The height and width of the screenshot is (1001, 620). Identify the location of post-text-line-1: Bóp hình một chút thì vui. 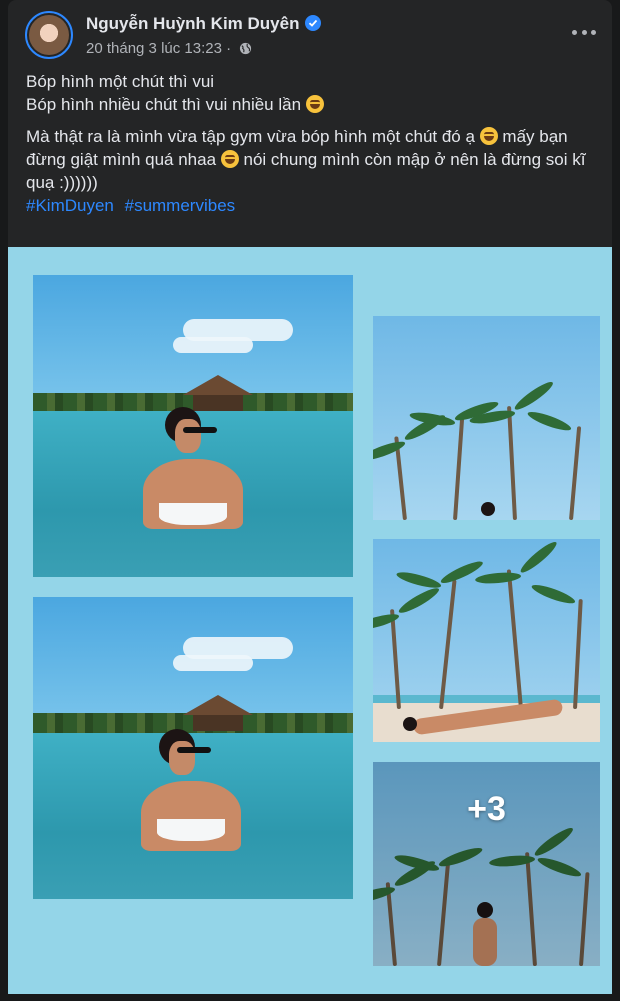
(120, 81).